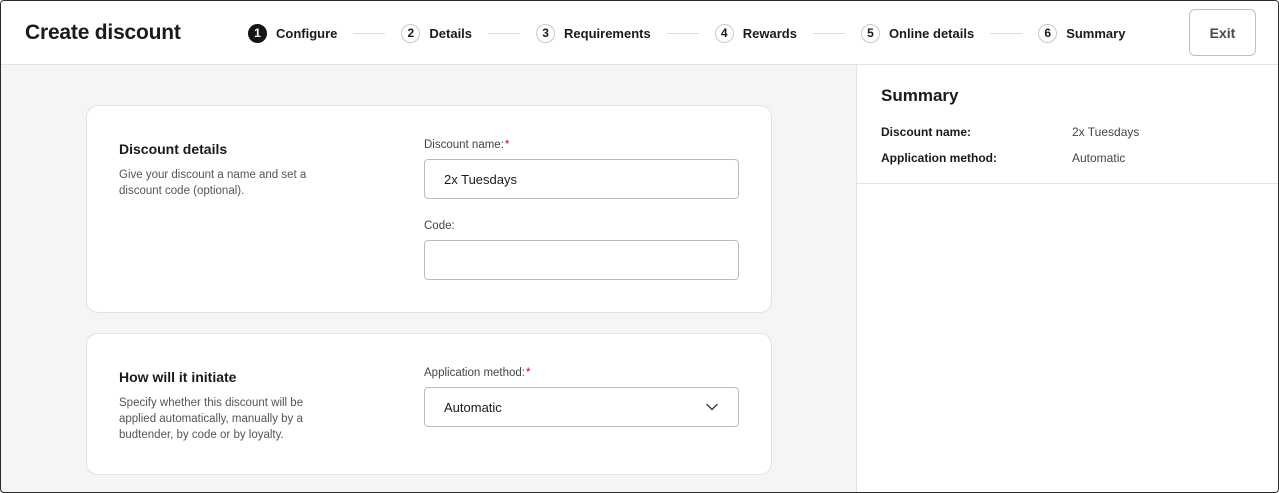  I want to click on step-requirements: 3 Requirements, so click(593, 33).